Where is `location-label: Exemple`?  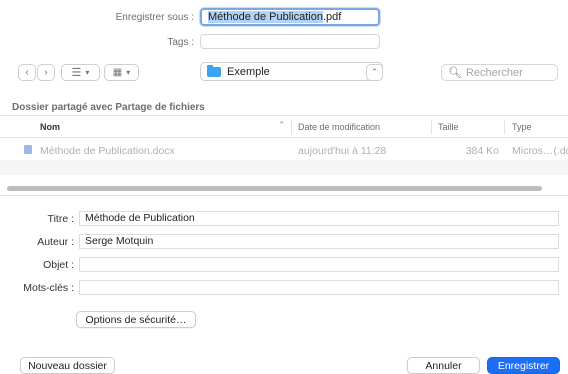 location-label: Exemple is located at coordinates (248, 71).